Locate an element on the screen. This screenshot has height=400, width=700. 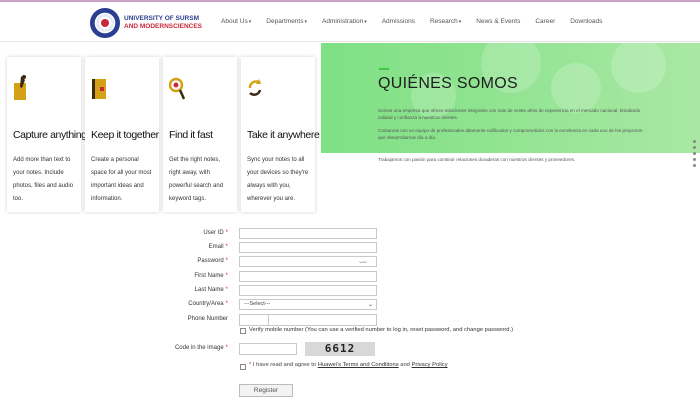
slider-dots is located at coordinates (695, 155).